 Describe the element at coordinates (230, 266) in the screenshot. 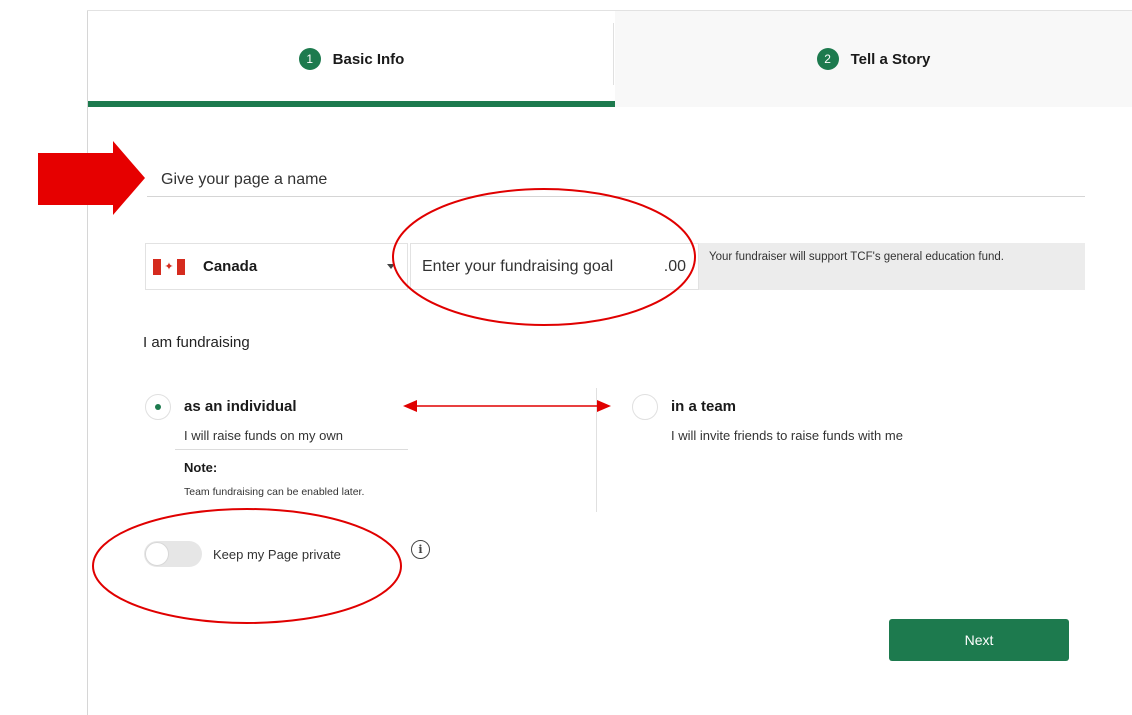

I see `country-name: Canada` at that location.